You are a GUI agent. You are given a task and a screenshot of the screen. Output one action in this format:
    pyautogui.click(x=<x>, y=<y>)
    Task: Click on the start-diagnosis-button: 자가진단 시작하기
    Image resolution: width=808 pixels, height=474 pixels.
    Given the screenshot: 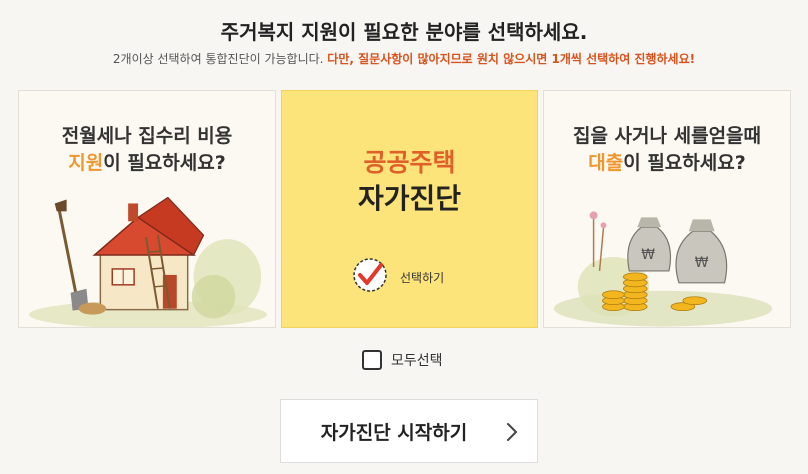 What is the action you would take?
    pyautogui.click(x=409, y=431)
    